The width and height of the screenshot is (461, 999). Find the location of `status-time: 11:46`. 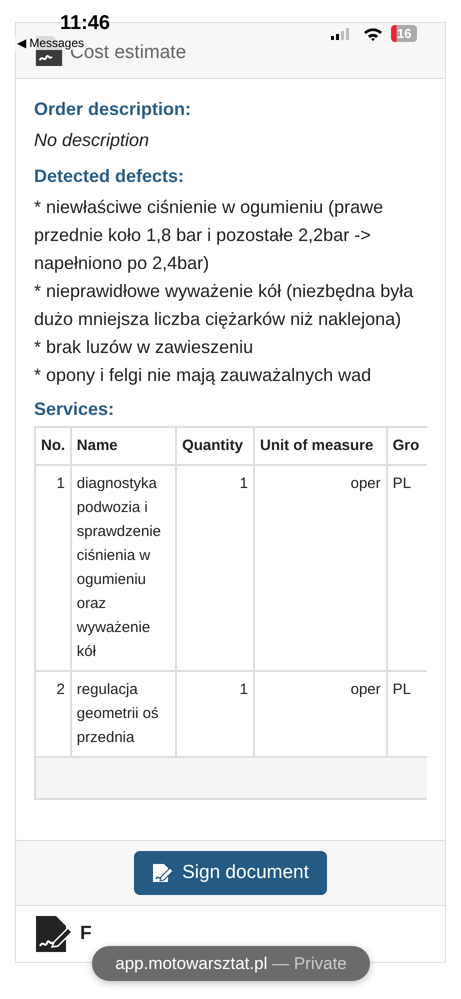

status-time: 11:46 is located at coordinates (85, 23).